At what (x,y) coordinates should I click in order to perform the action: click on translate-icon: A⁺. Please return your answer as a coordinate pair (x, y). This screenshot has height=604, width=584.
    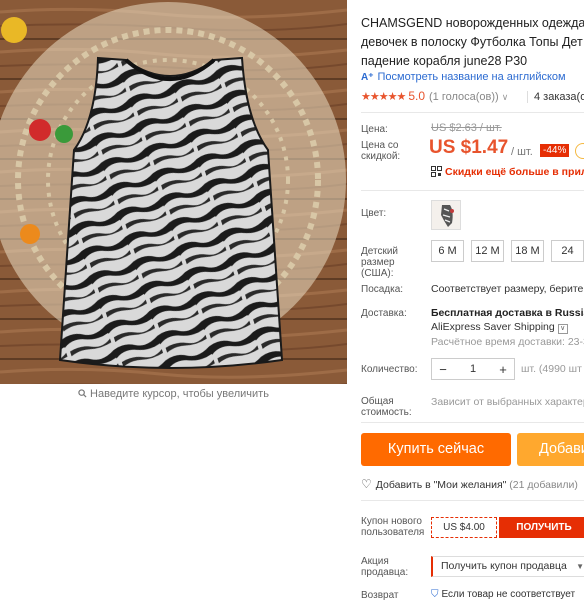
    Looking at the image, I should click on (367, 77).